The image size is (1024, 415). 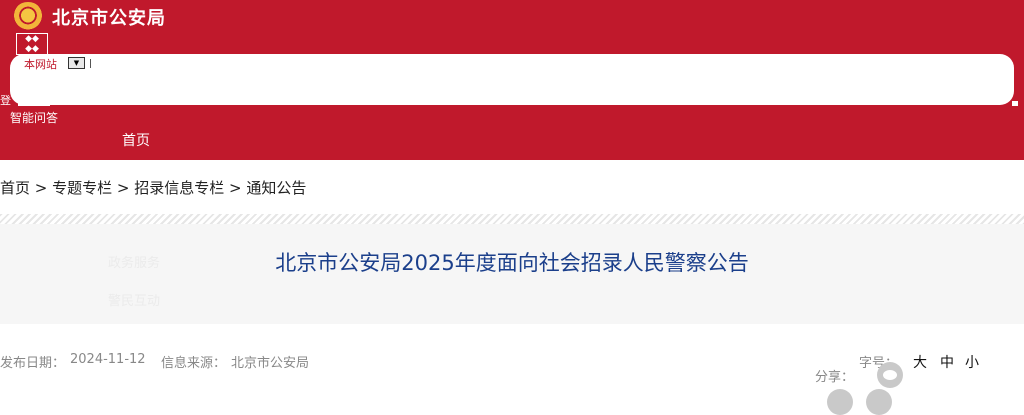 What do you see at coordinates (947, 362) in the screenshot?
I see `font-size-medium-button: 中` at bounding box center [947, 362].